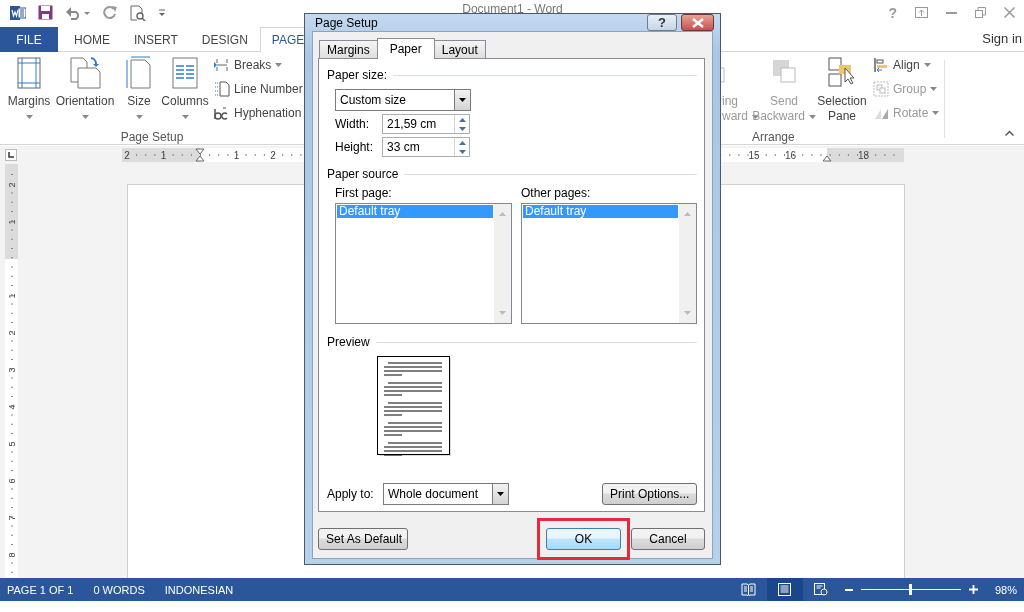 The width and height of the screenshot is (1024, 612). What do you see at coordinates (18, 12) in the screenshot?
I see `word-logo-icon` at bounding box center [18, 12].